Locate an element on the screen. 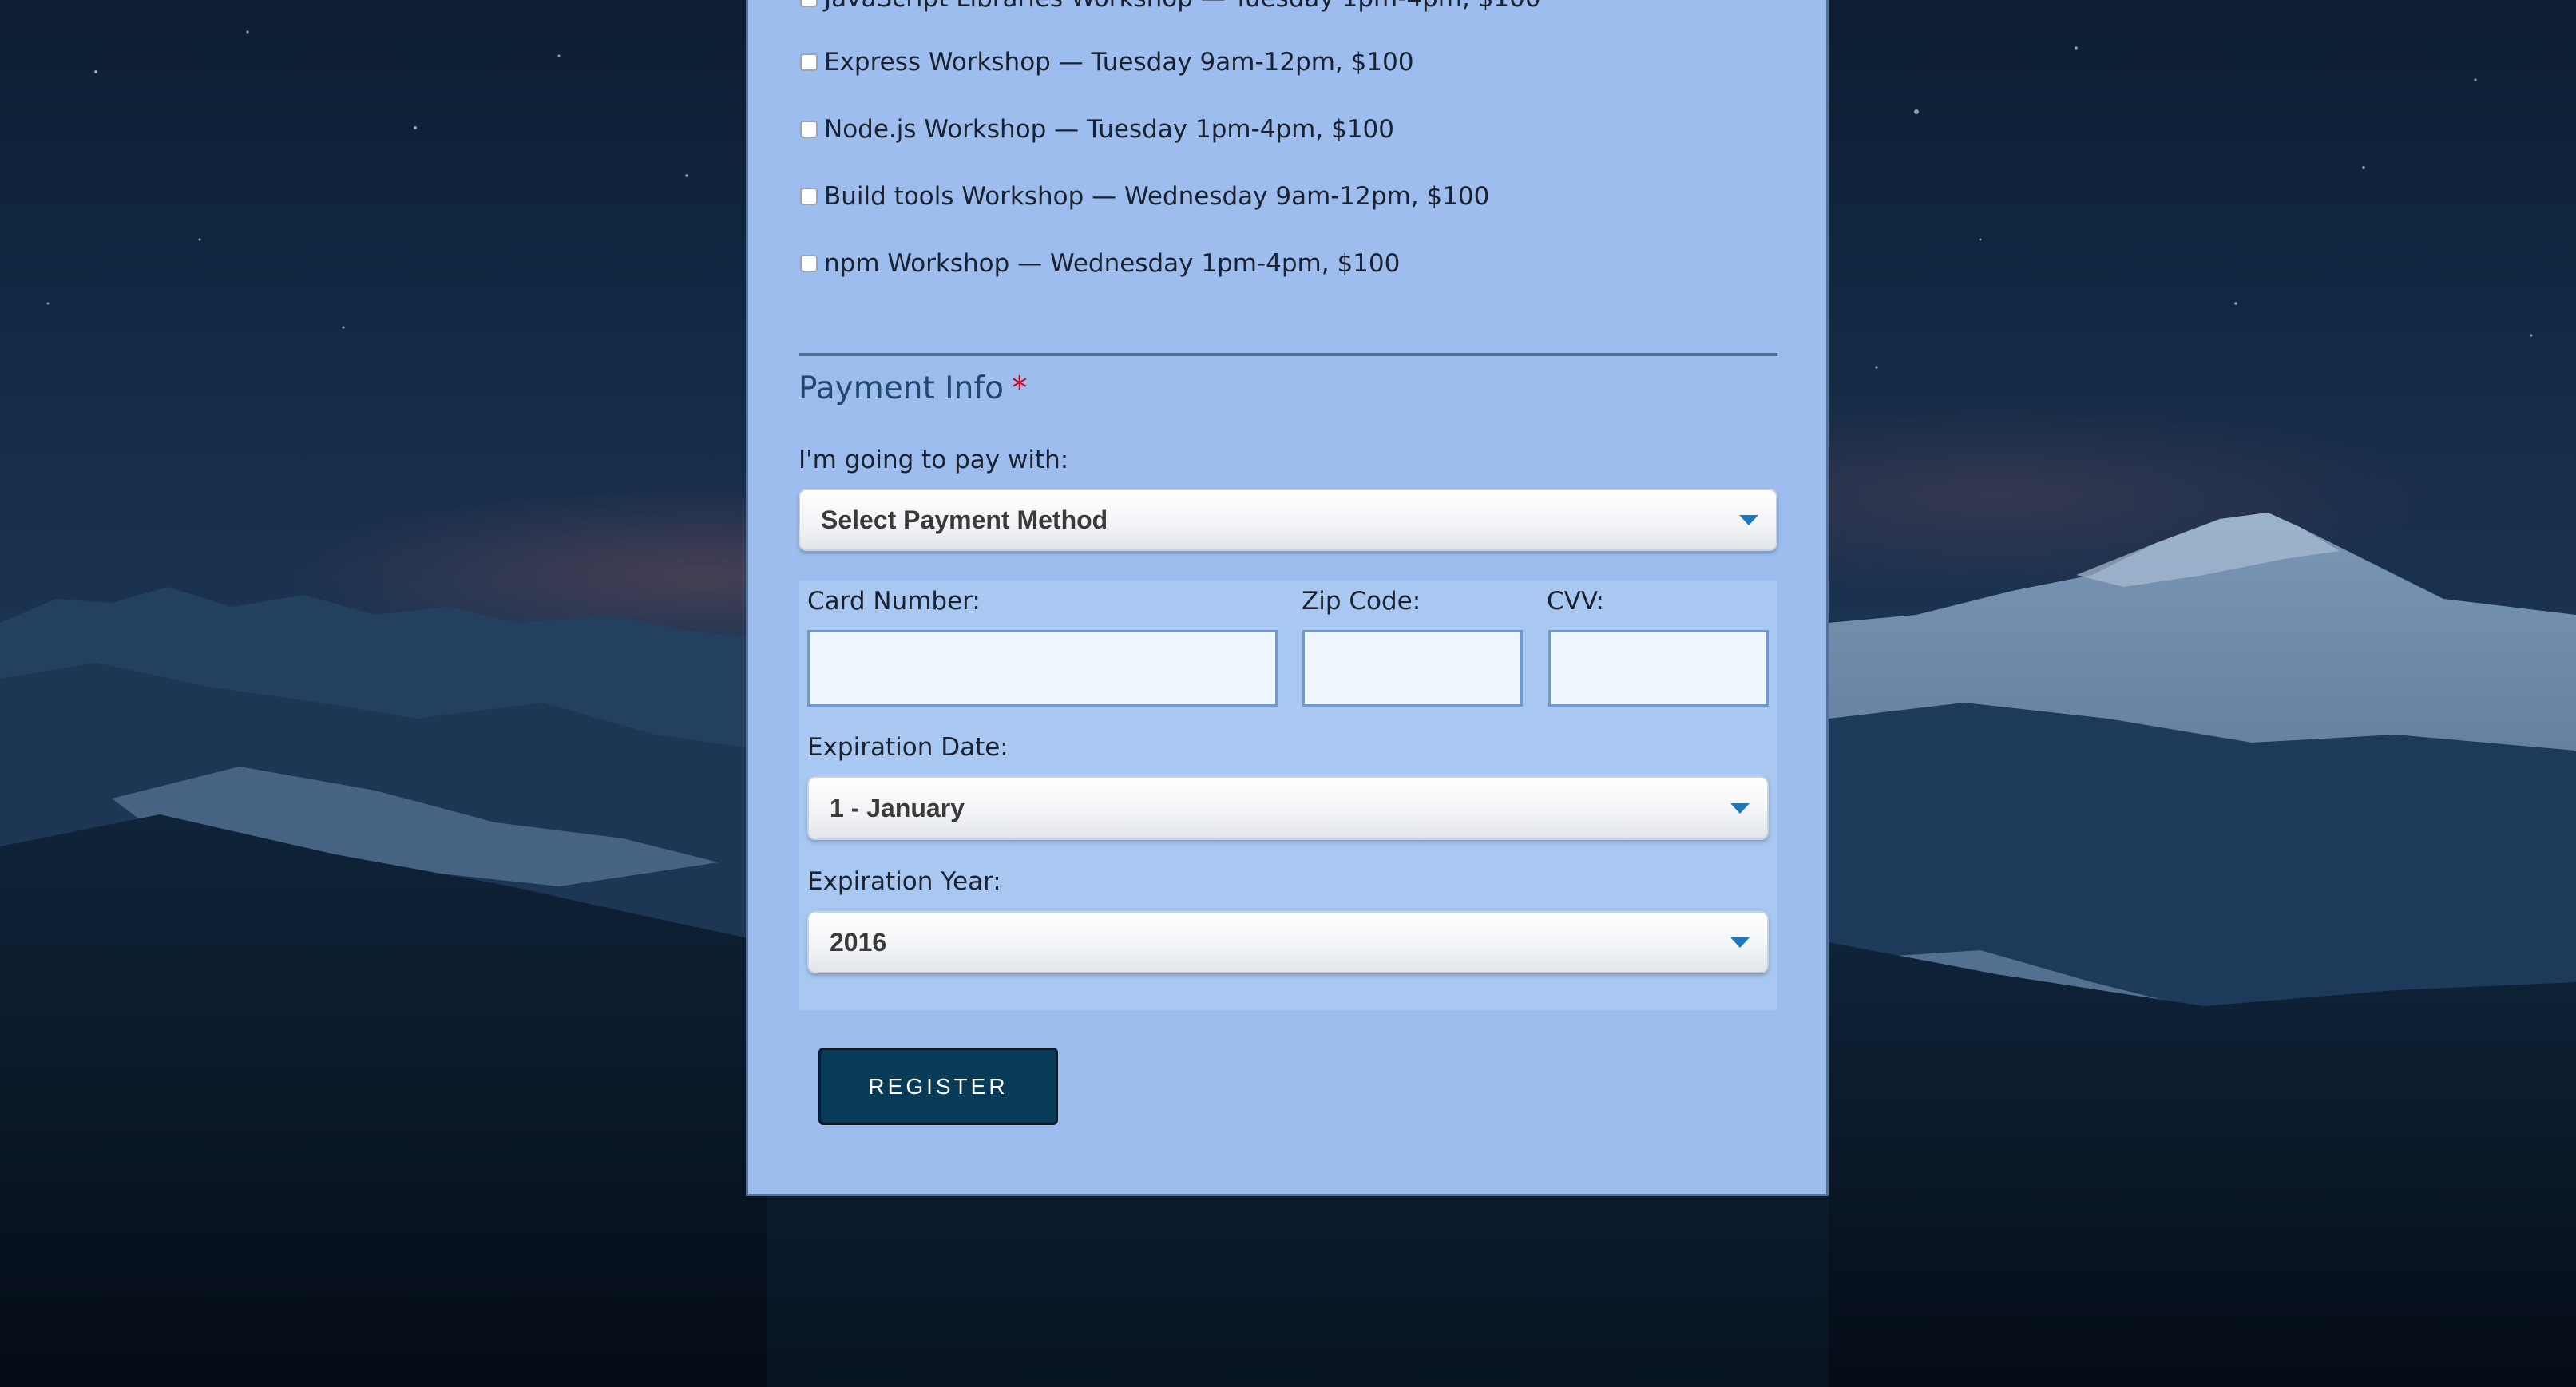  workshop-option-npm: npm Workshop — Wednesday 1pm-4pm, $100 is located at coordinates (1100, 264).